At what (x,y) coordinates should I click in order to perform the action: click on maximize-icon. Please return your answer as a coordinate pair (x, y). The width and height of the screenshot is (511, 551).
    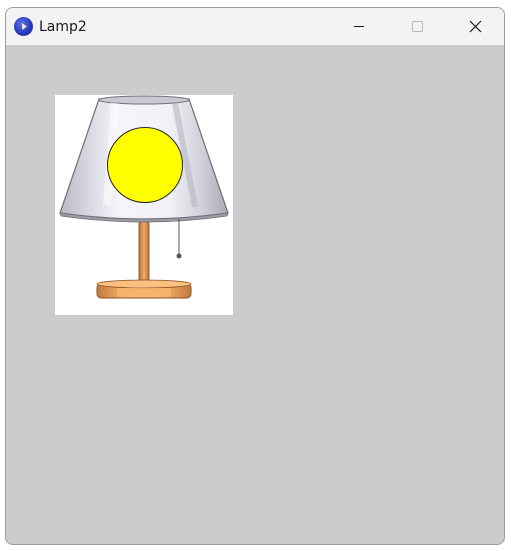
    Looking at the image, I should click on (417, 26).